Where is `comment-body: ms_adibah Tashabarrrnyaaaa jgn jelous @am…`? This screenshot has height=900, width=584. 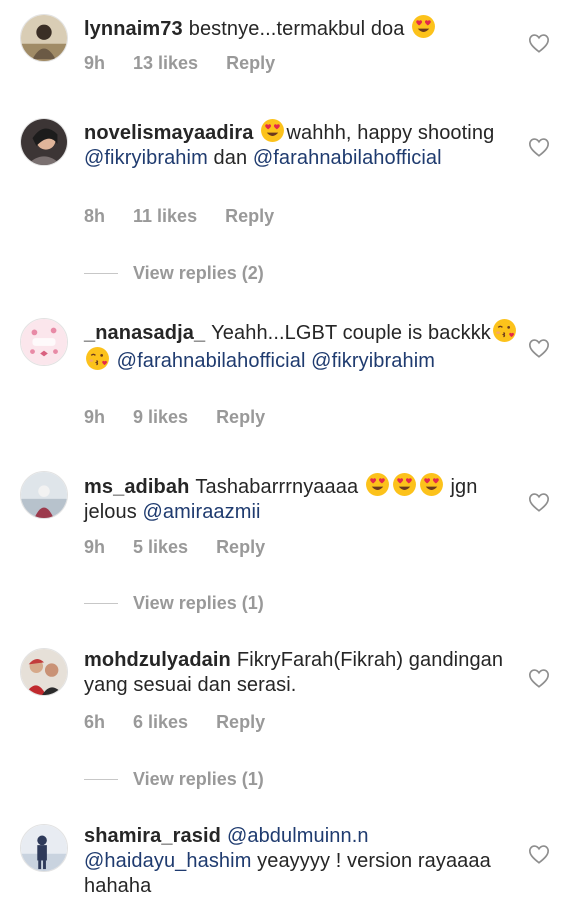 comment-body: ms_adibah Tashabarrrnyaaaa jgn jelous @am… is located at coordinates (304, 498).